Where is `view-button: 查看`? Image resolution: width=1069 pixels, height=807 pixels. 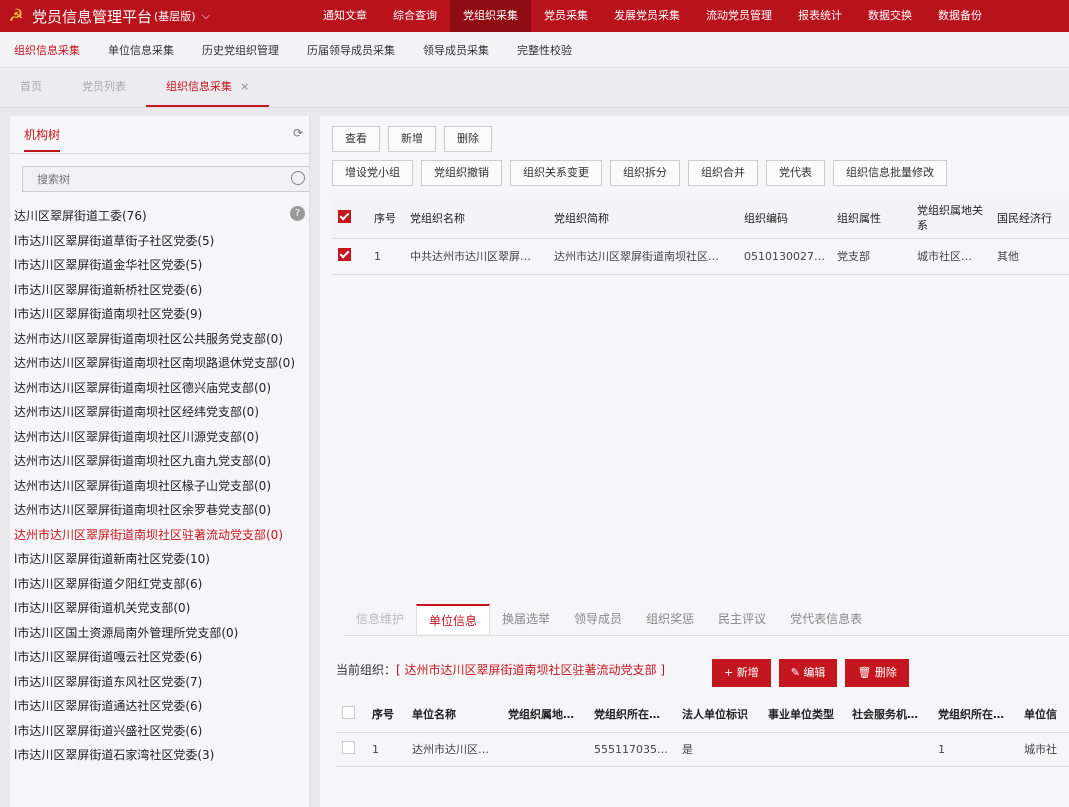
view-button: 查看 is located at coordinates (356, 139).